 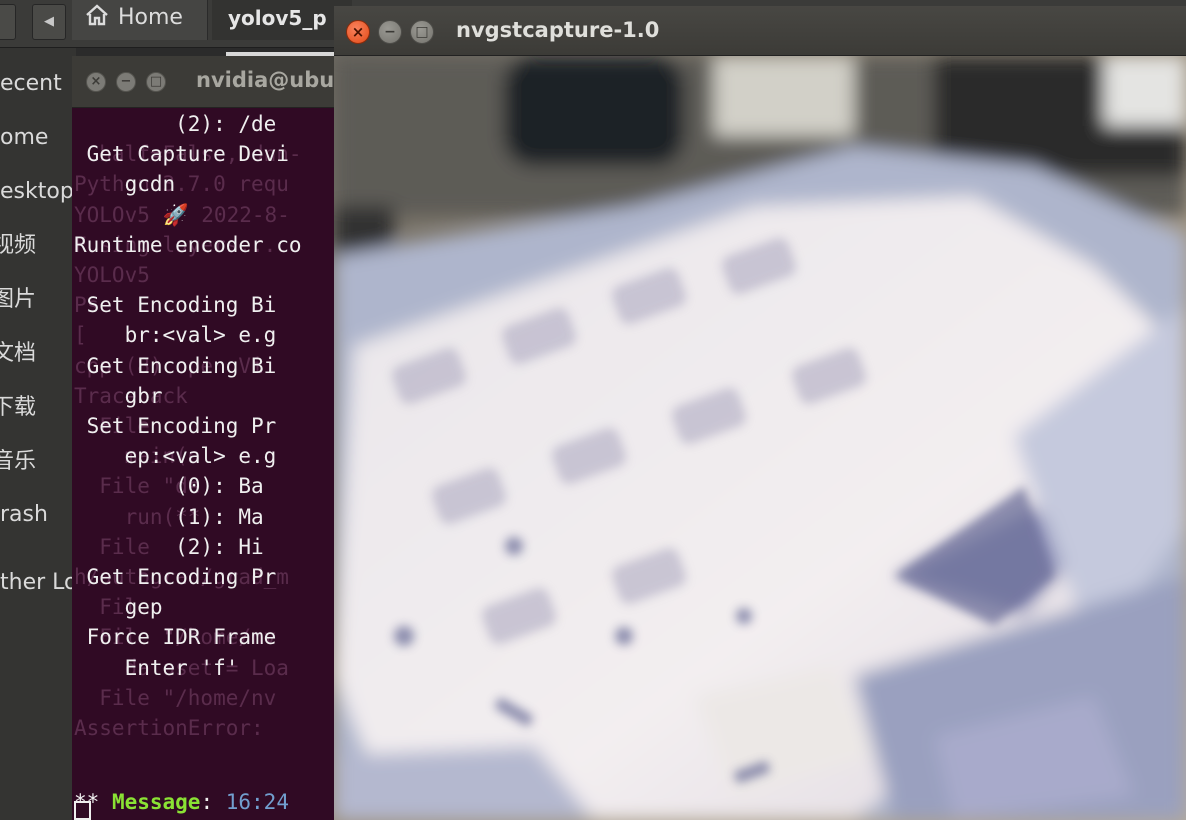 What do you see at coordinates (8, 22) in the screenshot?
I see `toolbar-left-button` at bounding box center [8, 22].